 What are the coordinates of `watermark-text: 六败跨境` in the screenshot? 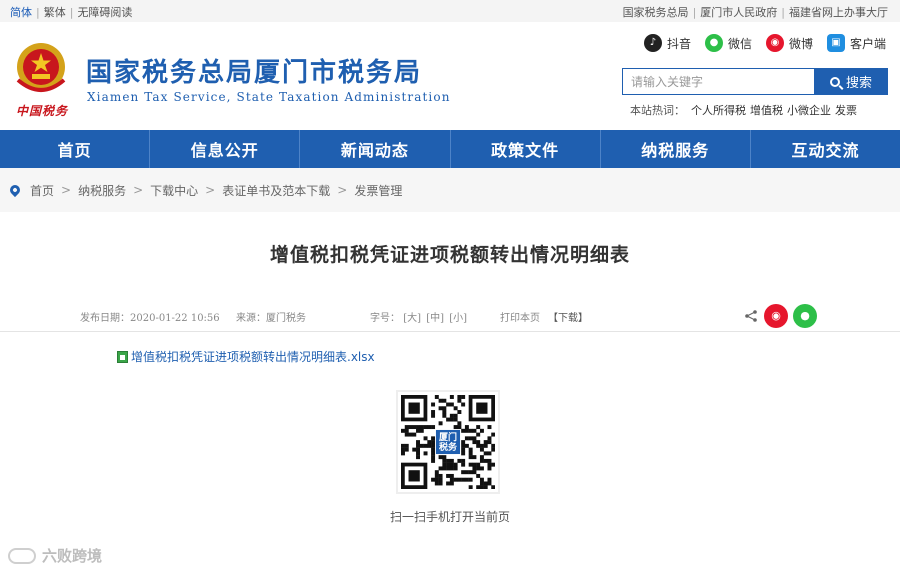 It's located at (72, 556).